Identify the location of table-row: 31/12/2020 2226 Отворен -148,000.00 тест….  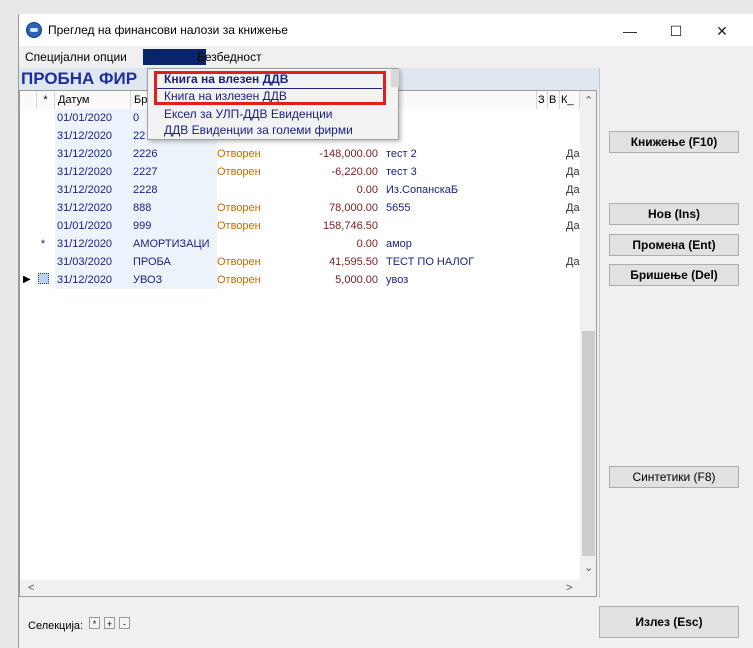
(300, 154).